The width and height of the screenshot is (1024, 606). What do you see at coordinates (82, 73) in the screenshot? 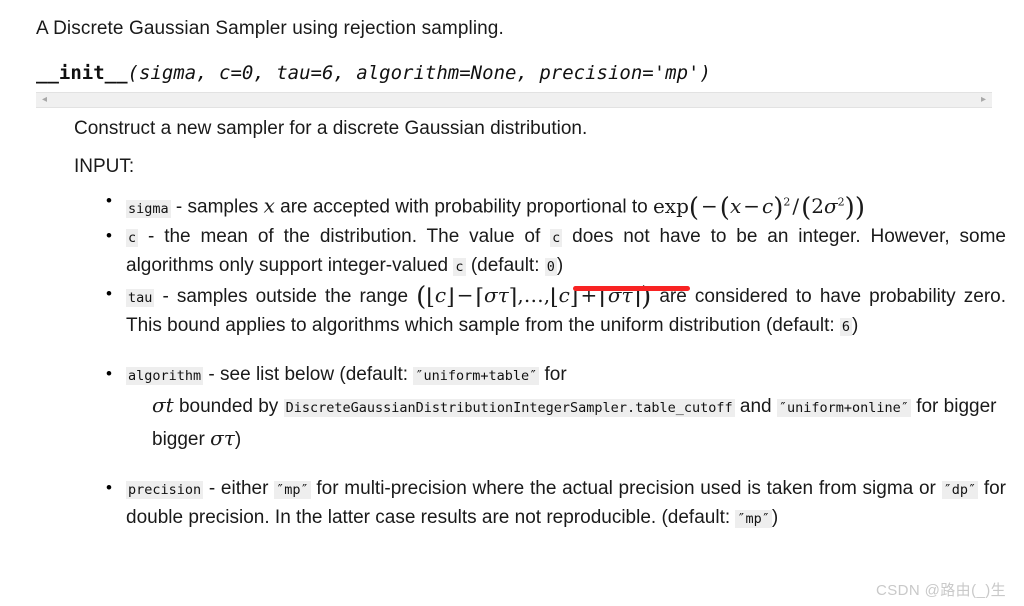
I see `function-name: __init__` at bounding box center [82, 73].